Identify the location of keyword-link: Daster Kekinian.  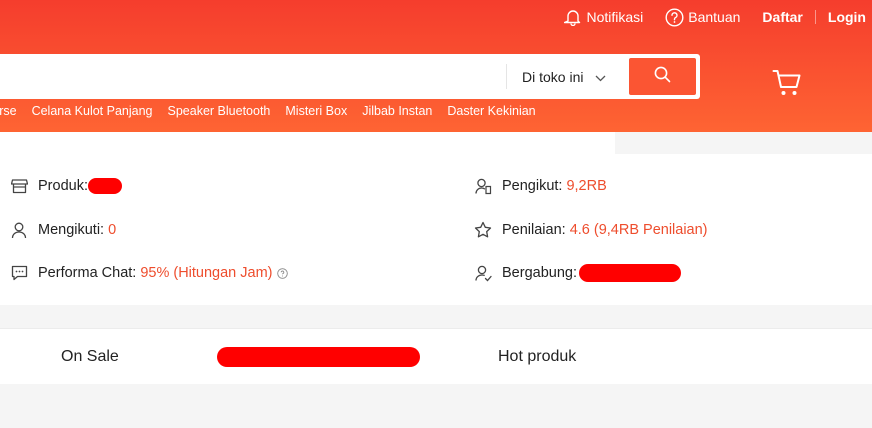
(491, 113).